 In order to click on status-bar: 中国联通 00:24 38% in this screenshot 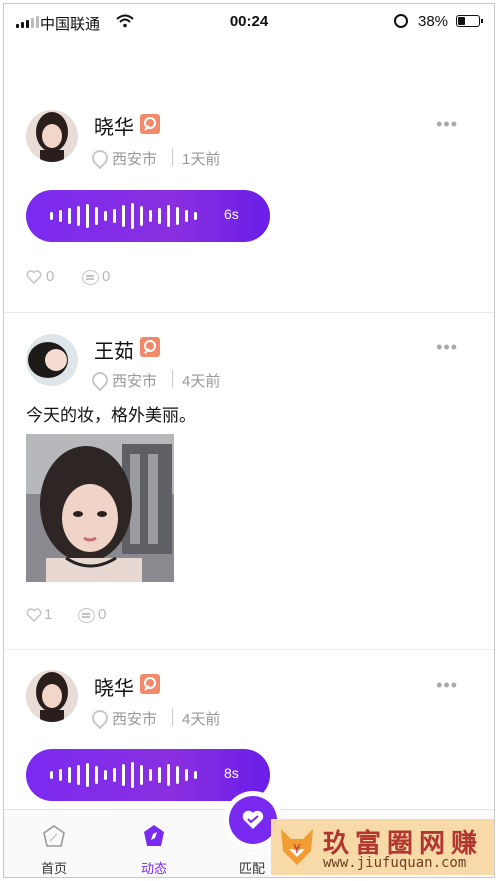, I will do `click(249, 22)`.